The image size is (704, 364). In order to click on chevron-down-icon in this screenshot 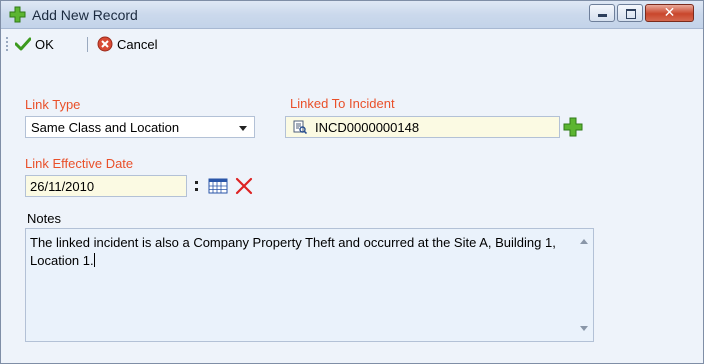, I will do `click(243, 128)`.